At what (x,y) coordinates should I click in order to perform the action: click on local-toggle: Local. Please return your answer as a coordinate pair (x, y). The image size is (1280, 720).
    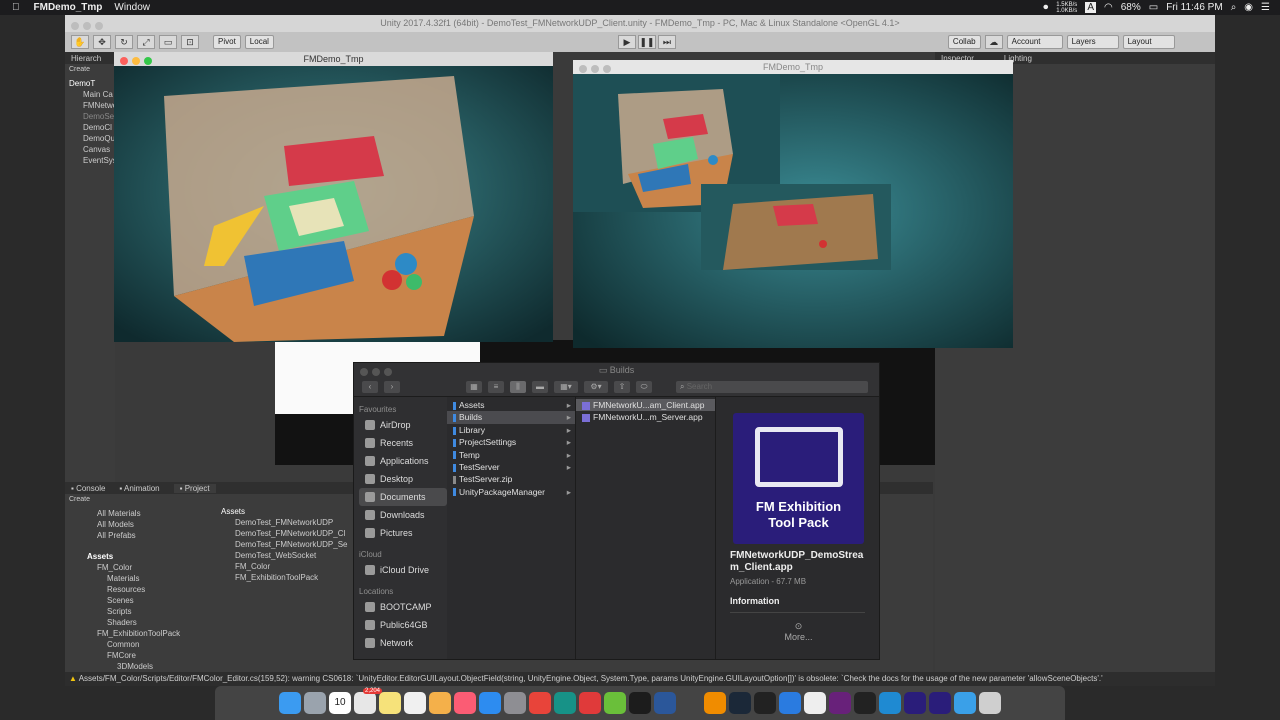
    Looking at the image, I should click on (259, 42).